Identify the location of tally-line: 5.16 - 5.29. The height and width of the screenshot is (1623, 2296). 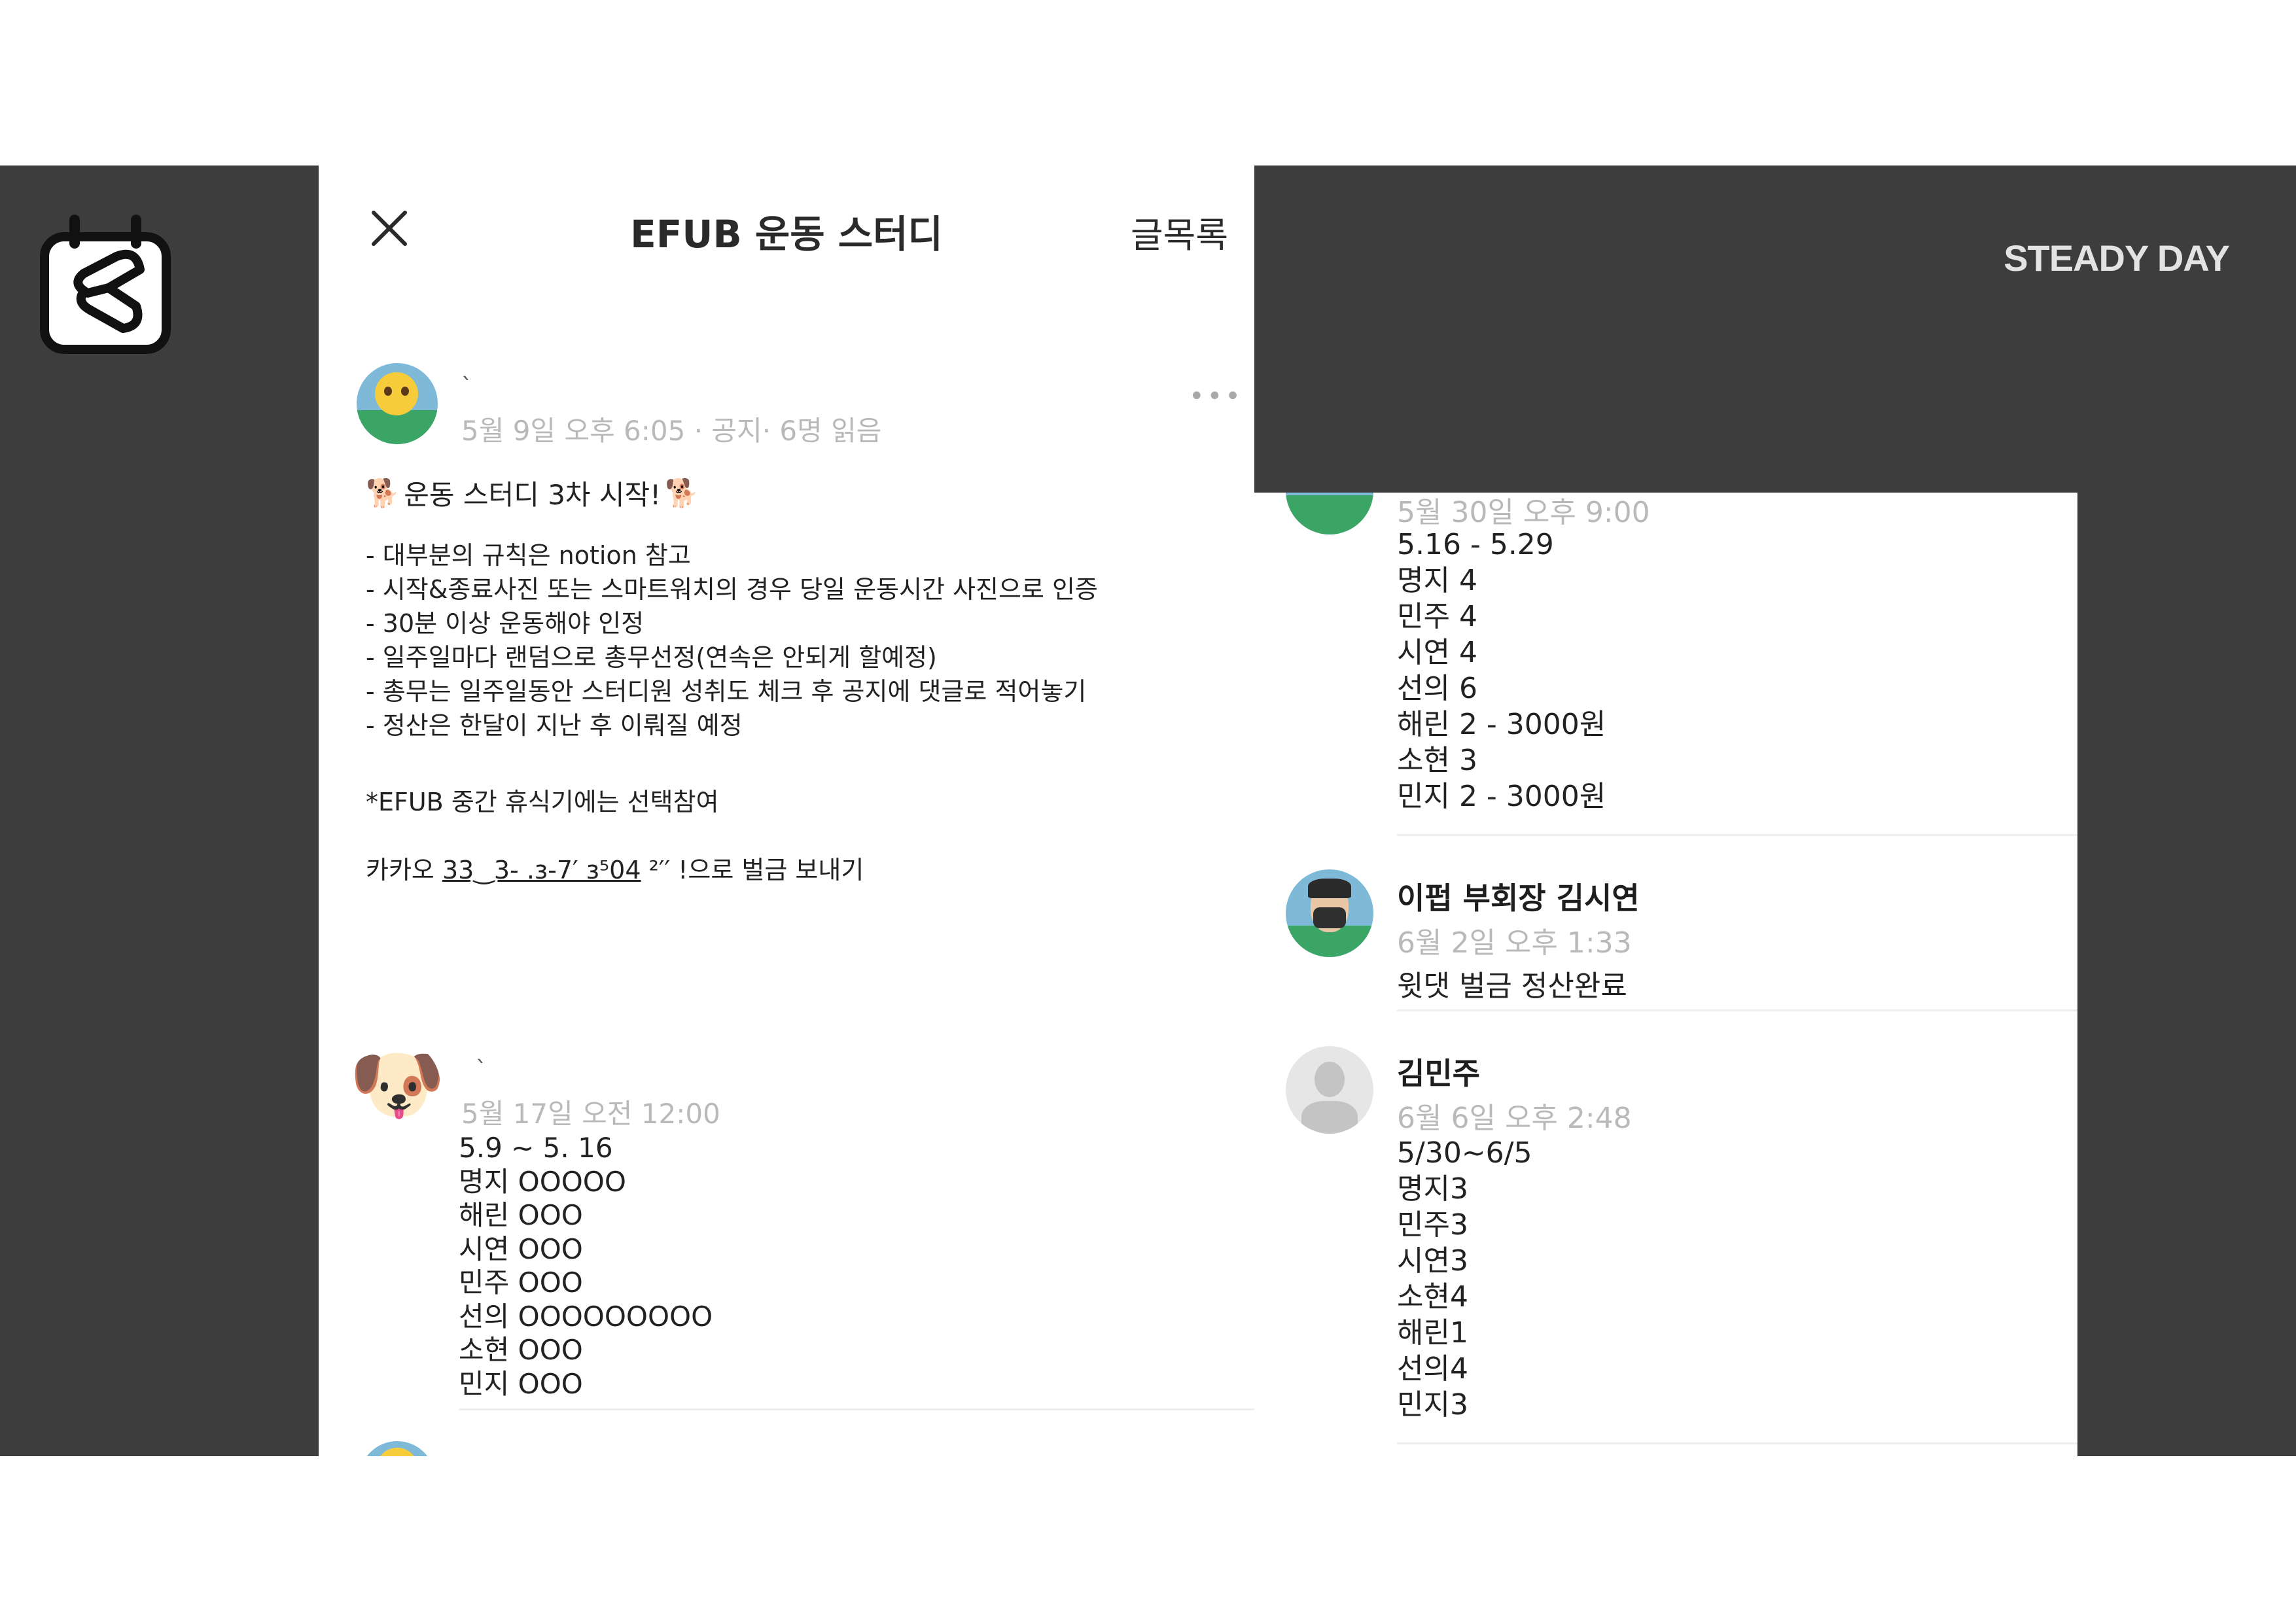
(1476, 544).